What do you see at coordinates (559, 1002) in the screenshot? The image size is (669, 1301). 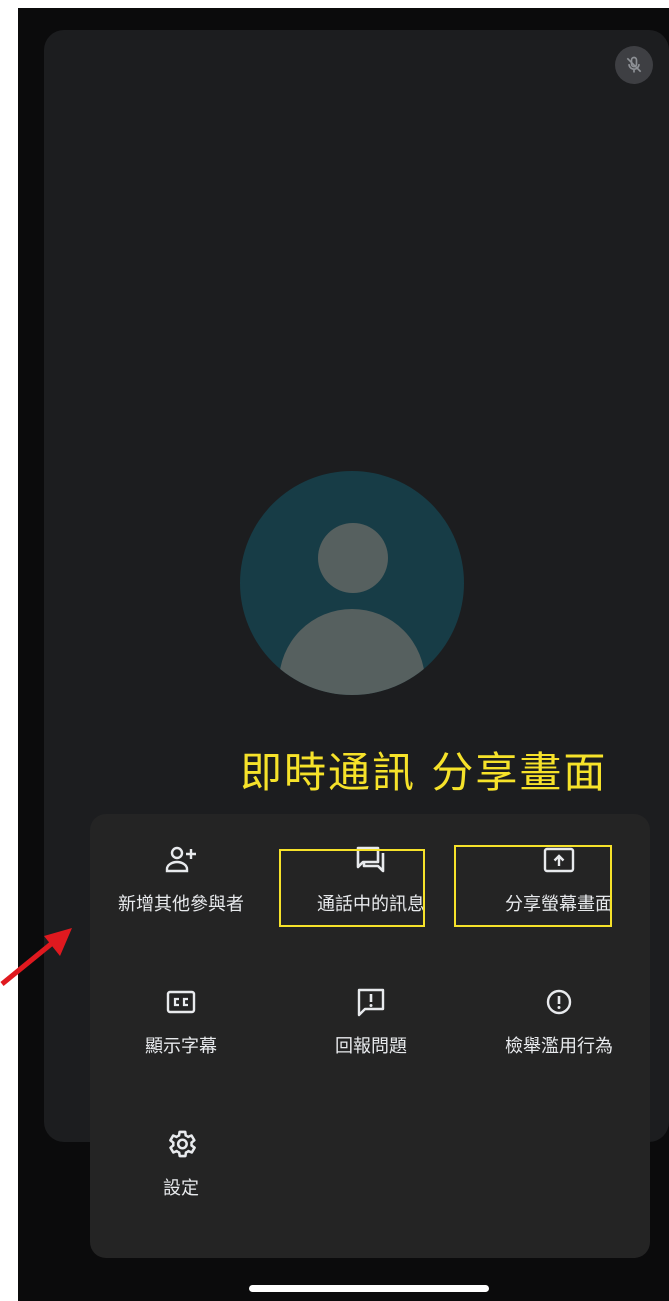 I see `report-icon` at bounding box center [559, 1002].